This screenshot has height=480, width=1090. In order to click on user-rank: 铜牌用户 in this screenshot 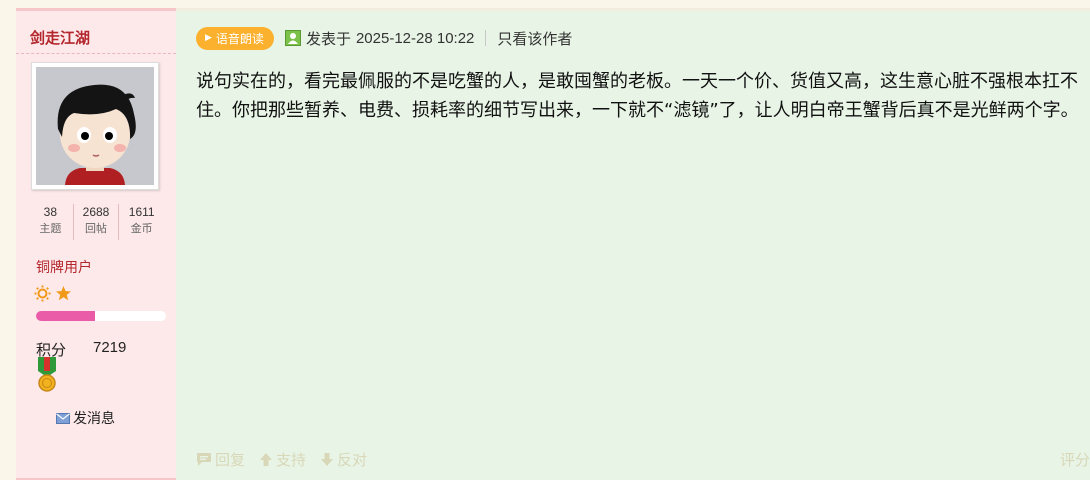, I will do `click(64, 267)`.